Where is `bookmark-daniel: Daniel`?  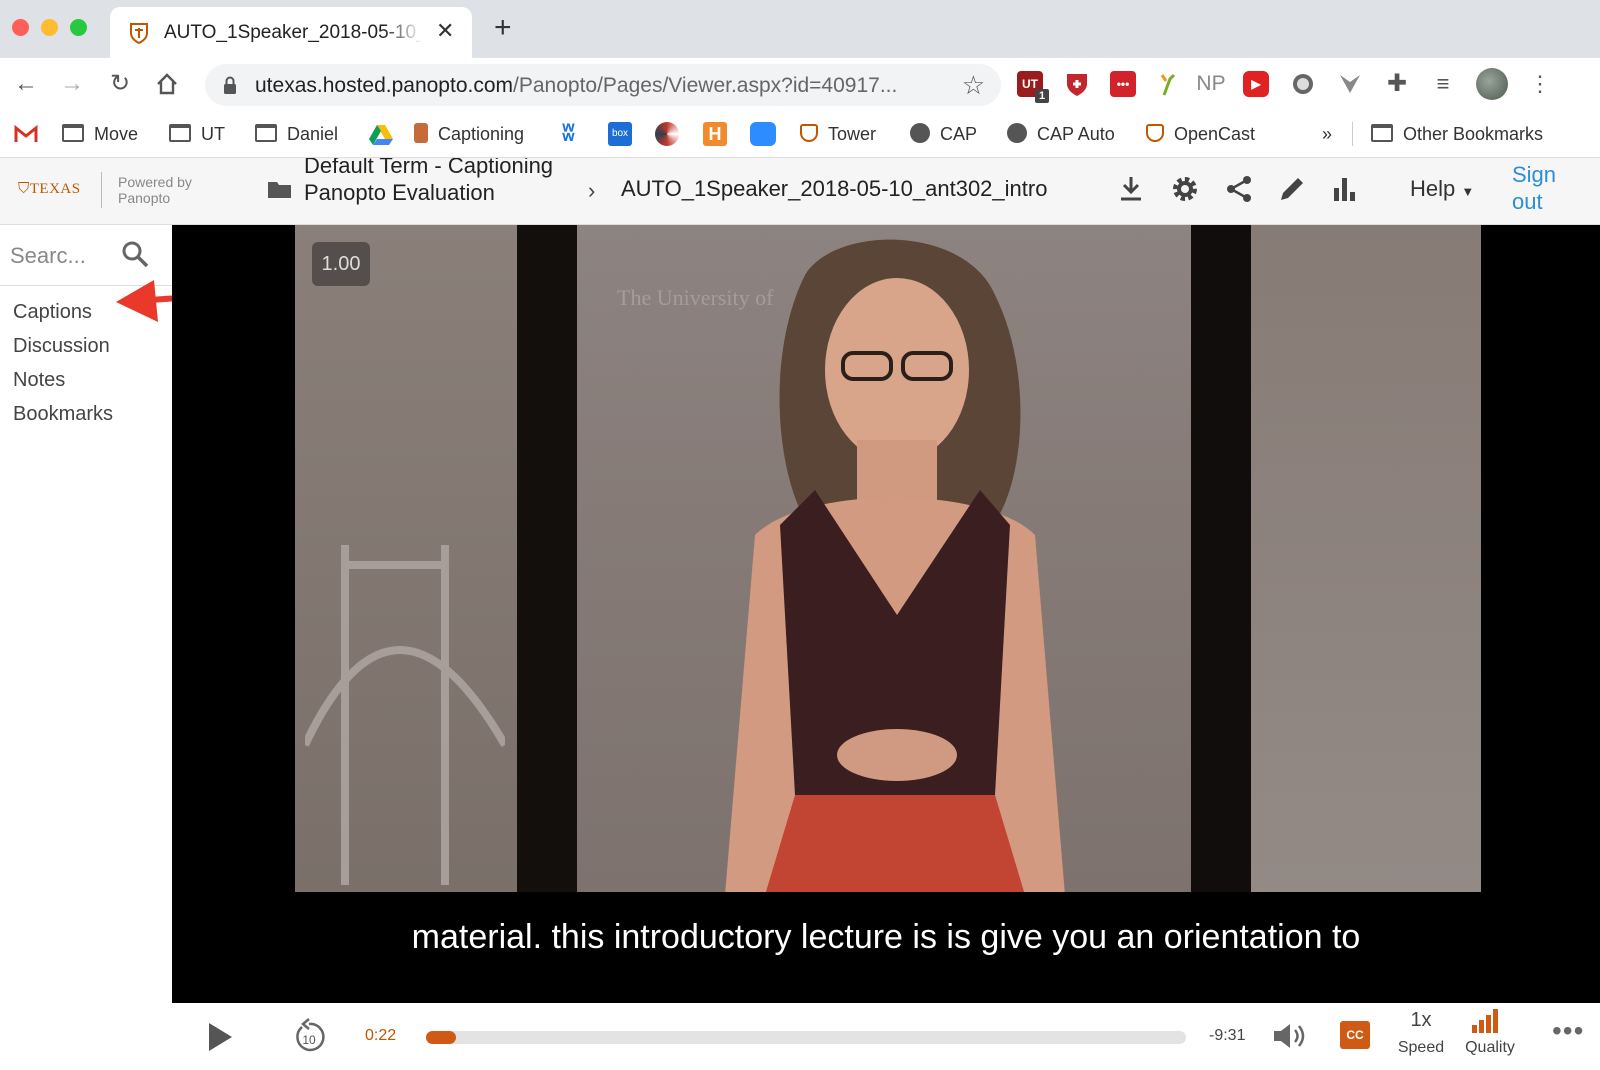
bookmark-daniel: Daniel is located at coordinates (296, 134).